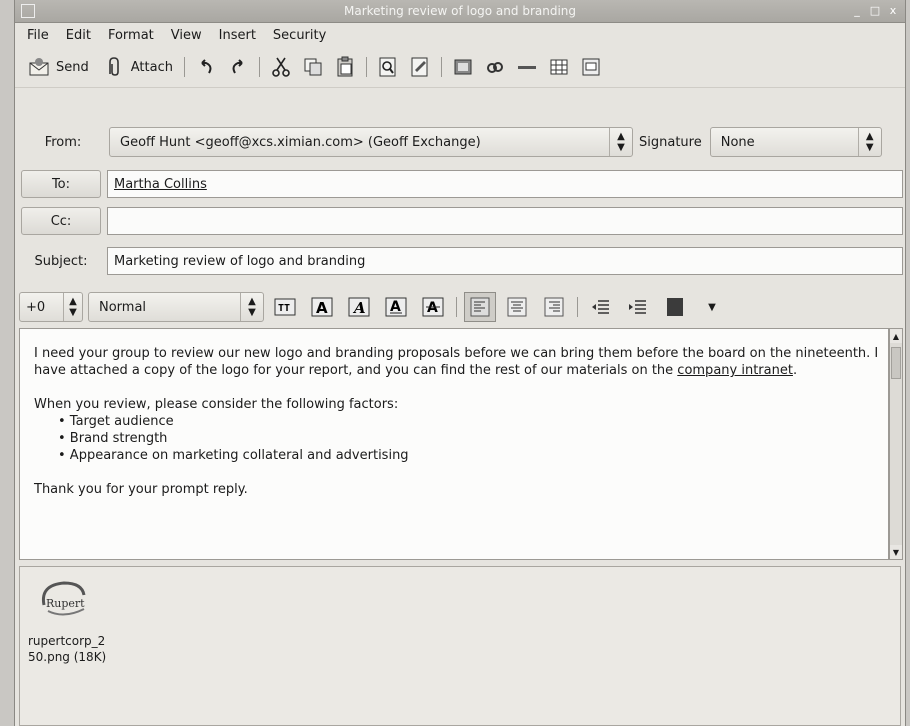 This screenshot has height=726, width=910. Describe the element at coordinates (116, 421) in the screenshot. I see `list-item: • Target audience` at that location.